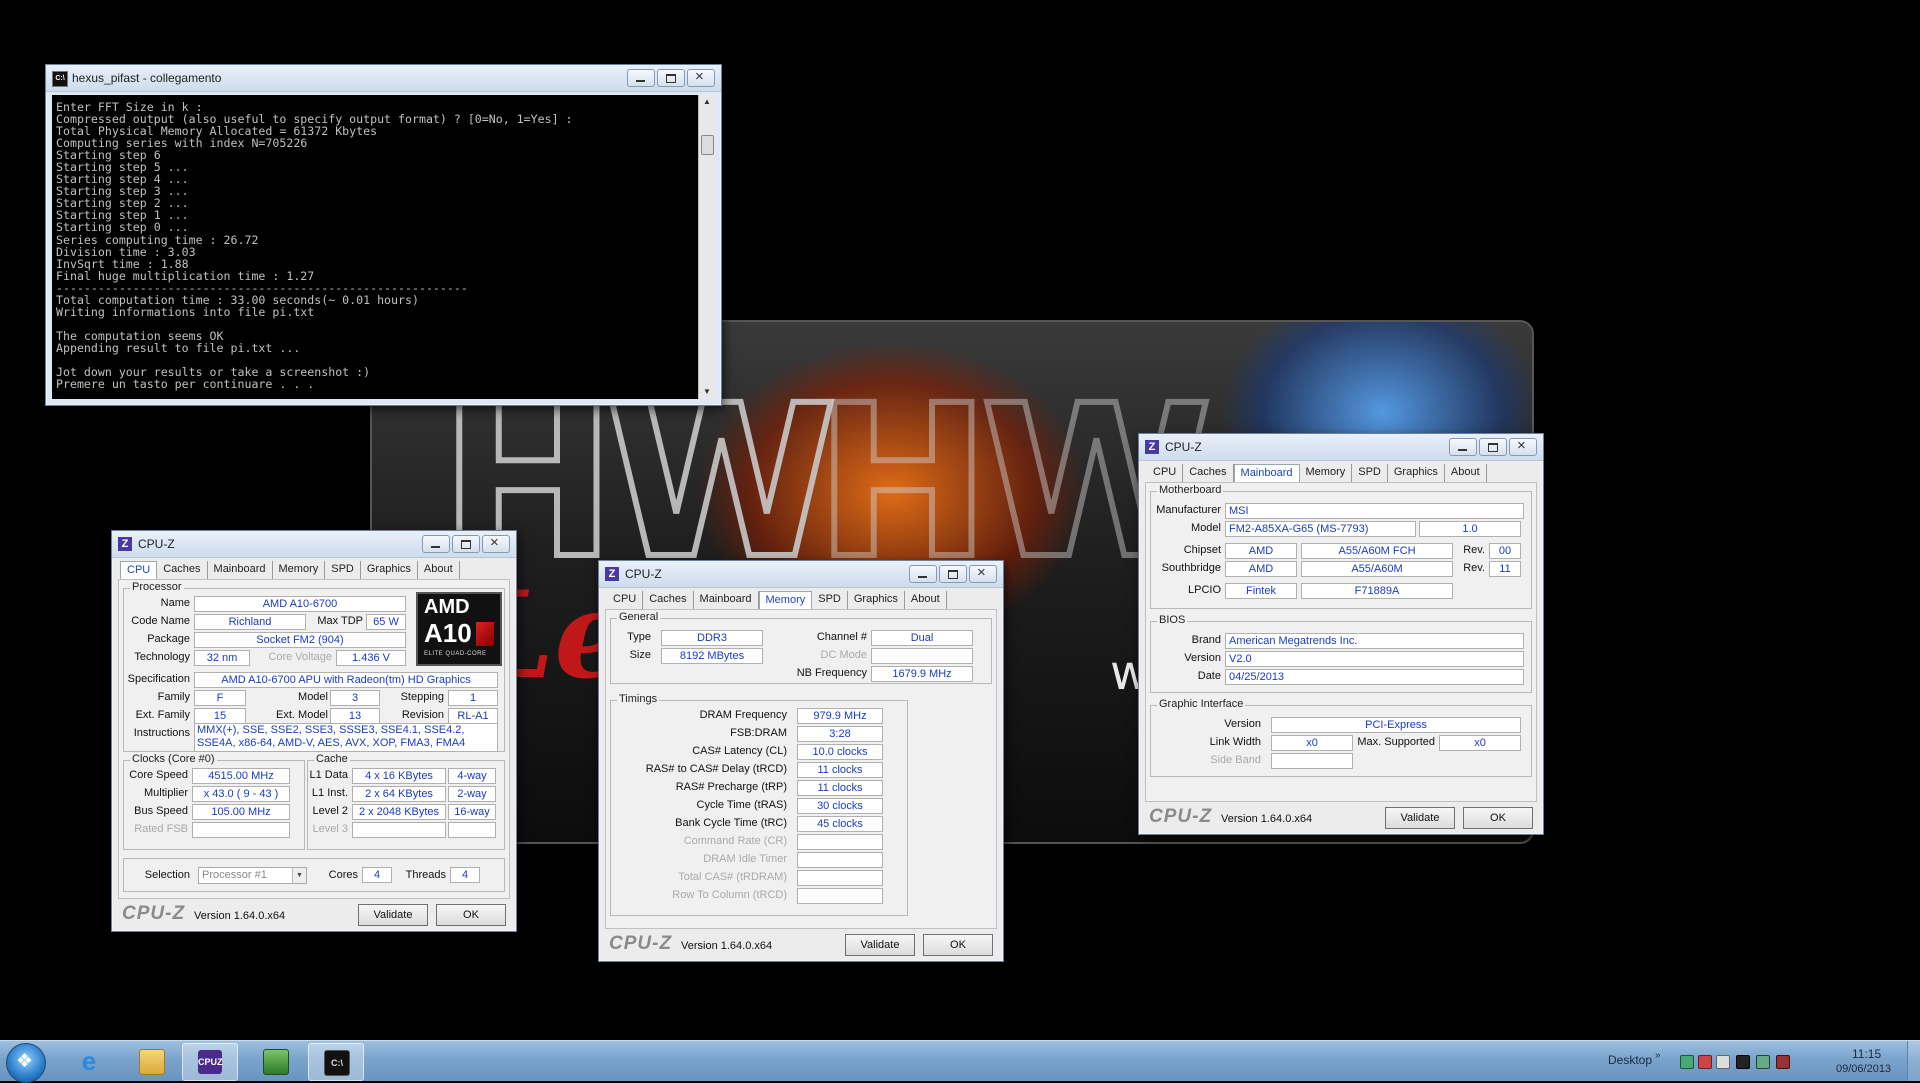 This screenshot has width=1920, height=1083. Describe the element at coordinates (158, 679) in the screenshot. I see `specification-label: Specification` at that location.